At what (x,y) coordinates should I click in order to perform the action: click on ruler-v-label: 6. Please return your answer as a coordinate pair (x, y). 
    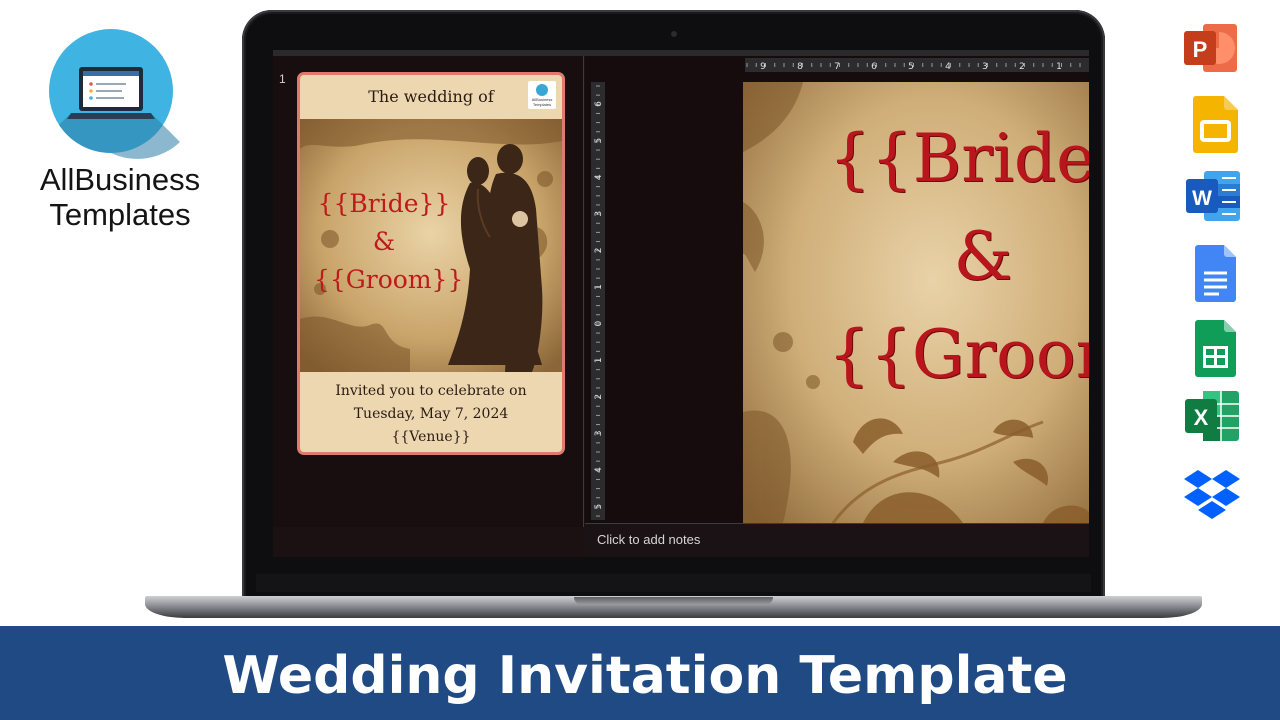
    Looking at the image, I should click on (599, 104).